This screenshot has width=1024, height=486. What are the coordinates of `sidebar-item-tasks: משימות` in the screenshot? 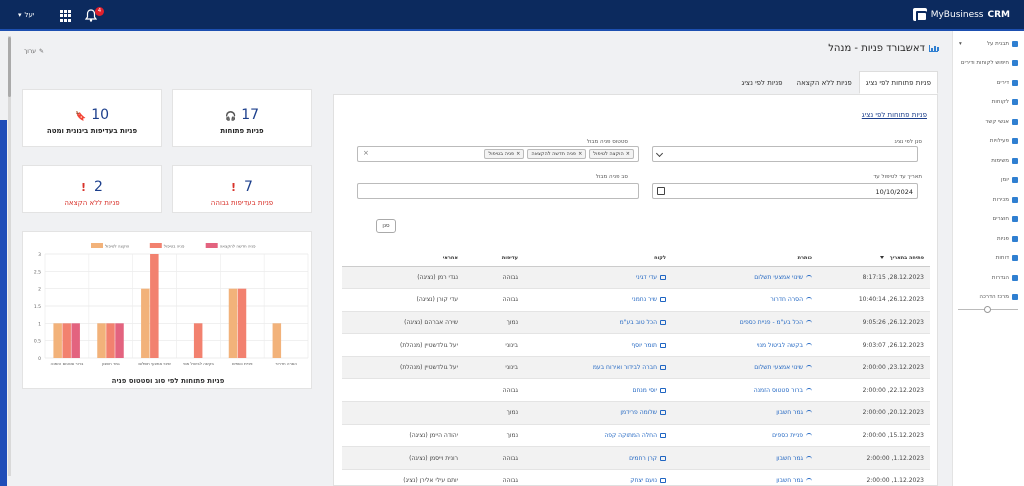 It's located at (988, 161).